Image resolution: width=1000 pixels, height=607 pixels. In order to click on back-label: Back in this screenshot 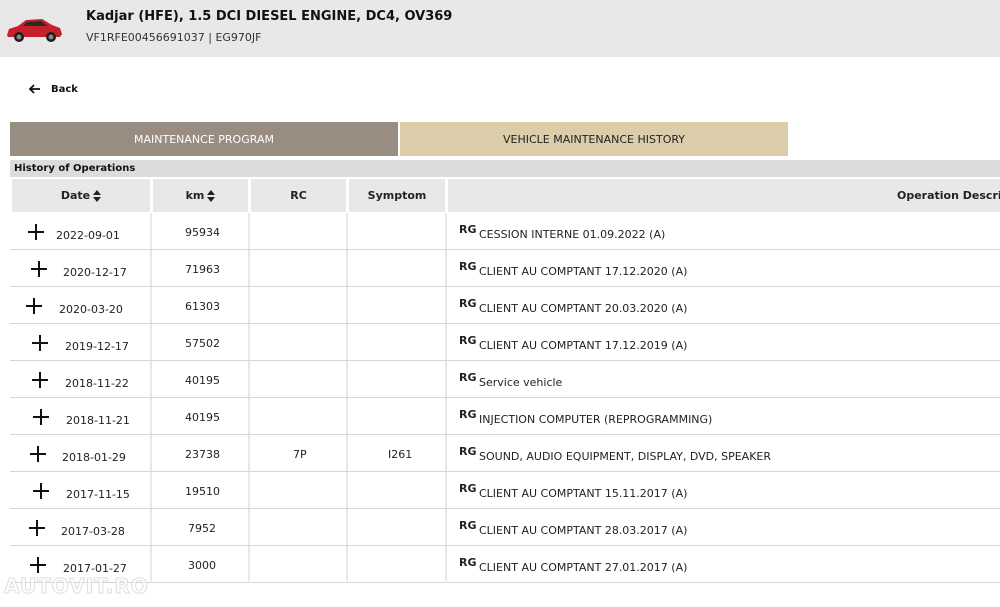, I will do `click(64, 89)`.